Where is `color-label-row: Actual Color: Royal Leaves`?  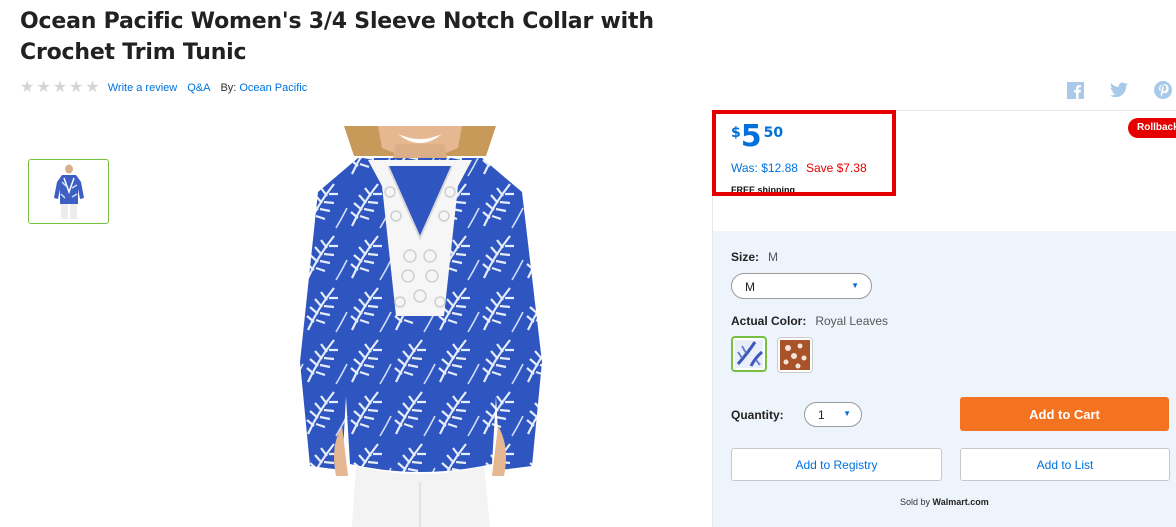
color-label-row: Actual Color: Royal Leaves is located at coordinates (809, 321).